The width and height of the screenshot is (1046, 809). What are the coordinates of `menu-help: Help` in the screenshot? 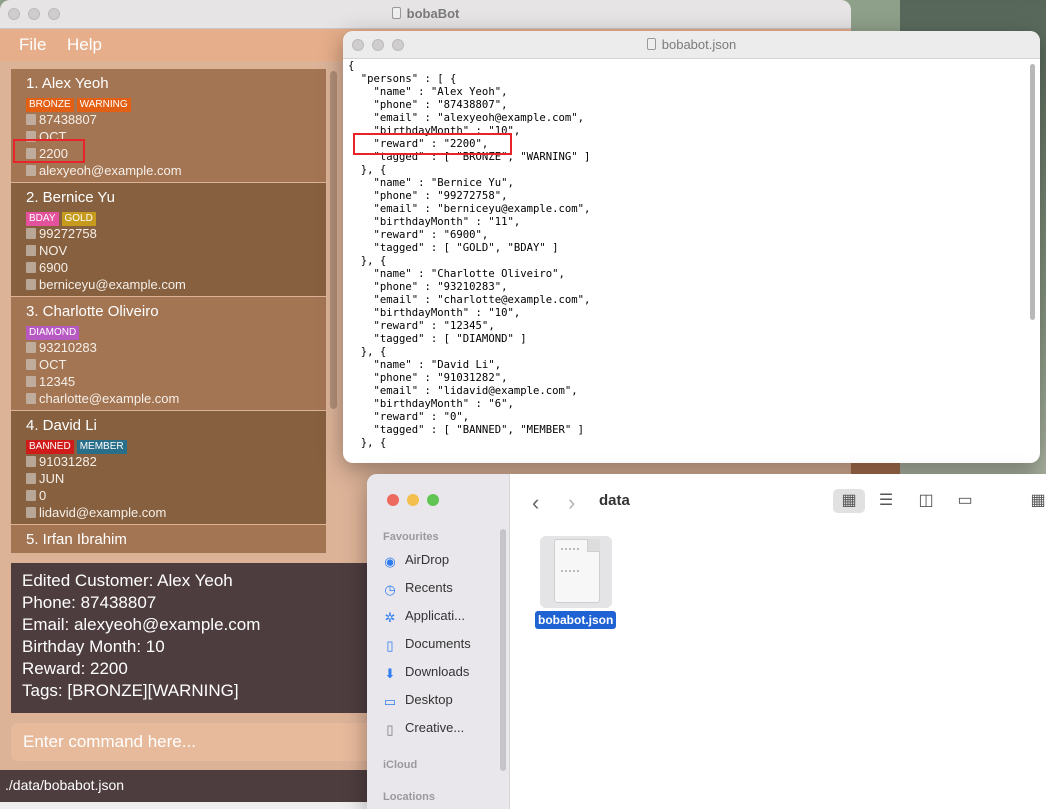 It's located at (84, 45).